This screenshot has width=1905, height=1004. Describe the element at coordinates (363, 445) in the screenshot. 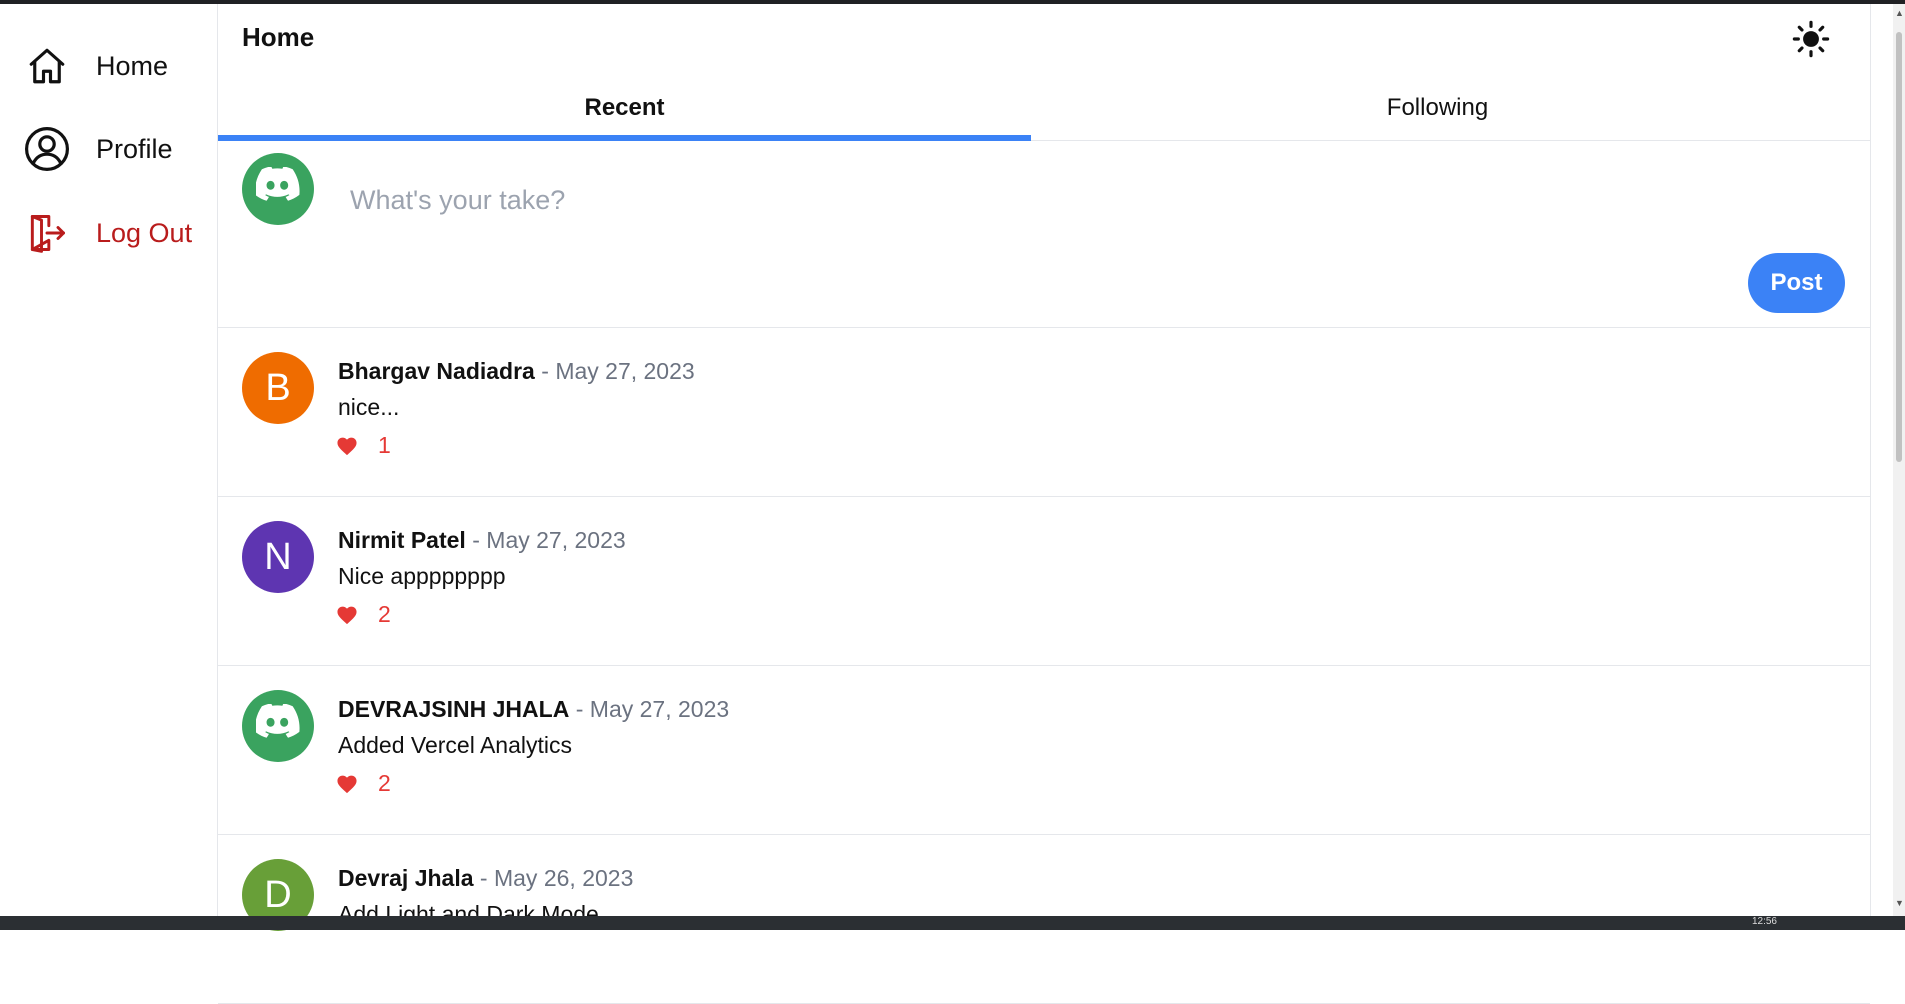

I see `like-button: 1` at that location.